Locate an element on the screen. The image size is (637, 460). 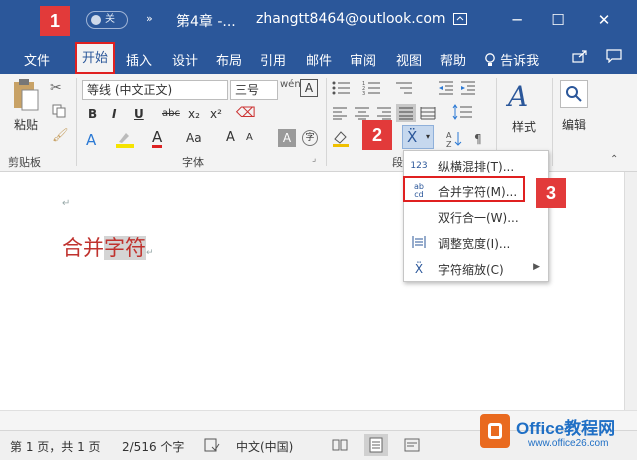
tab-help: 帮助 is located at coordinates (453, 59).